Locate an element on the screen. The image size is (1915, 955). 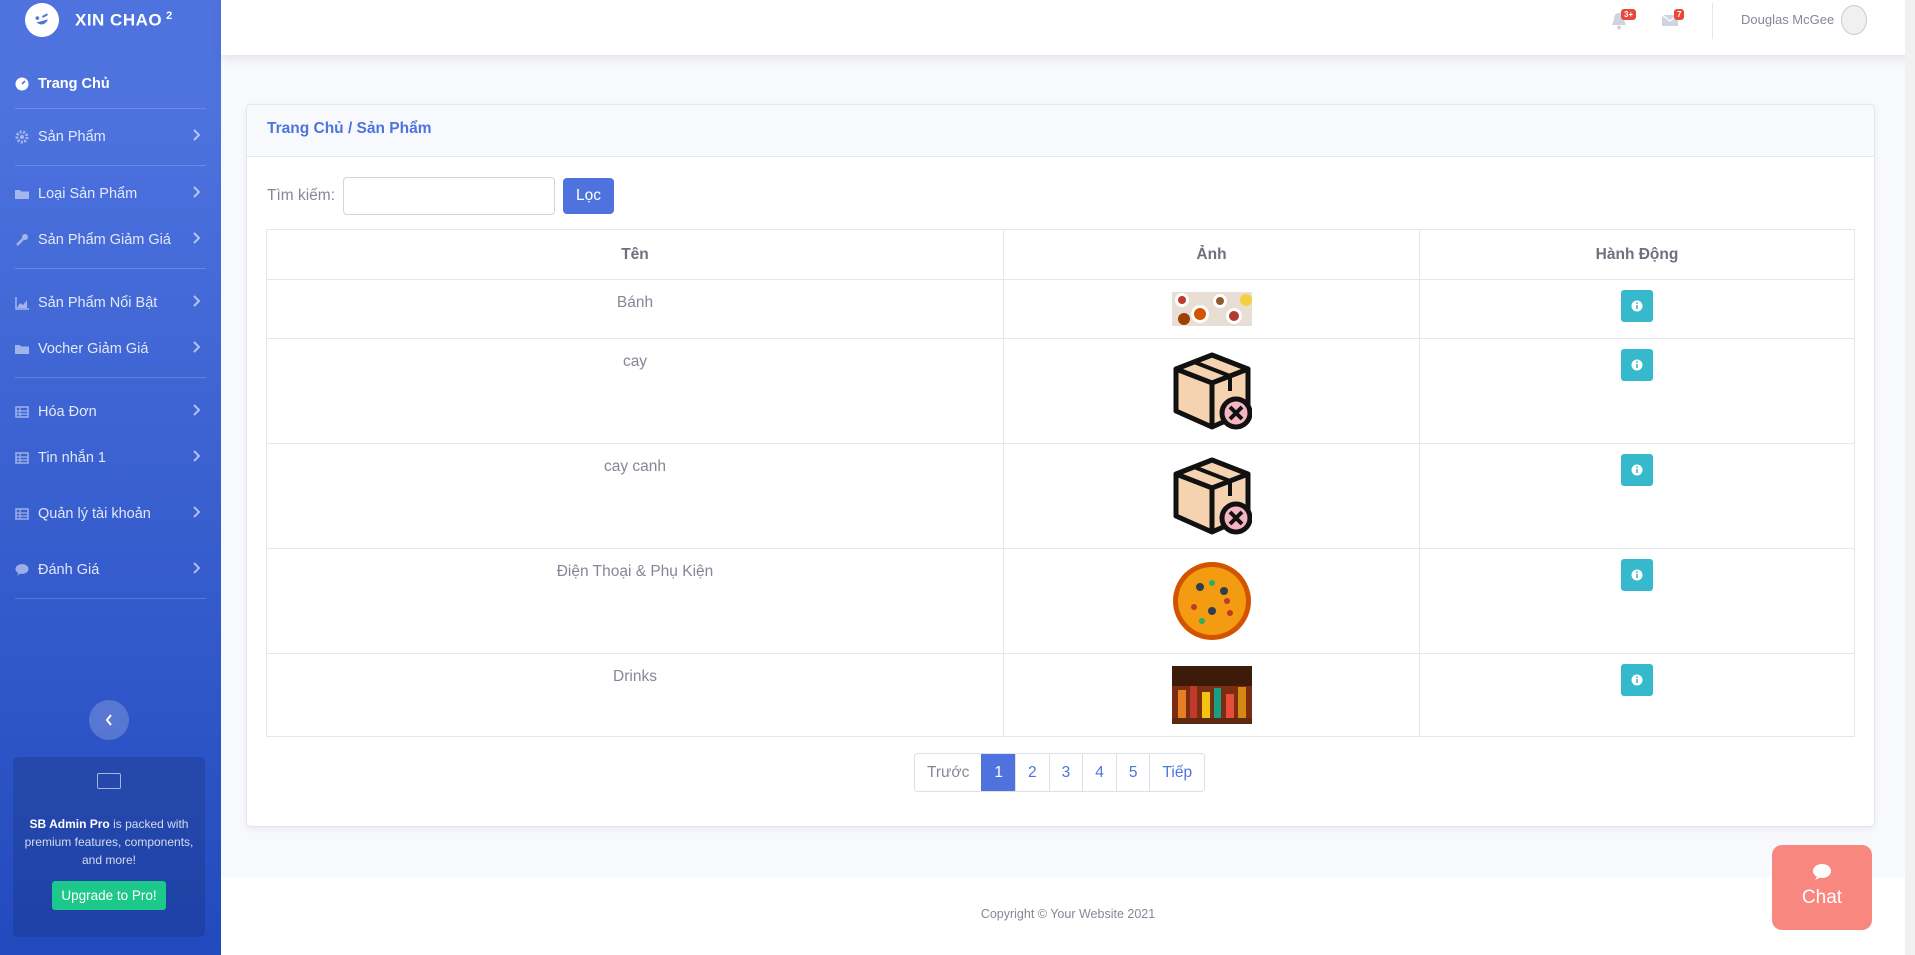
sidebar-item-products: Sản Phẩm is located at coordinates (110, 137).